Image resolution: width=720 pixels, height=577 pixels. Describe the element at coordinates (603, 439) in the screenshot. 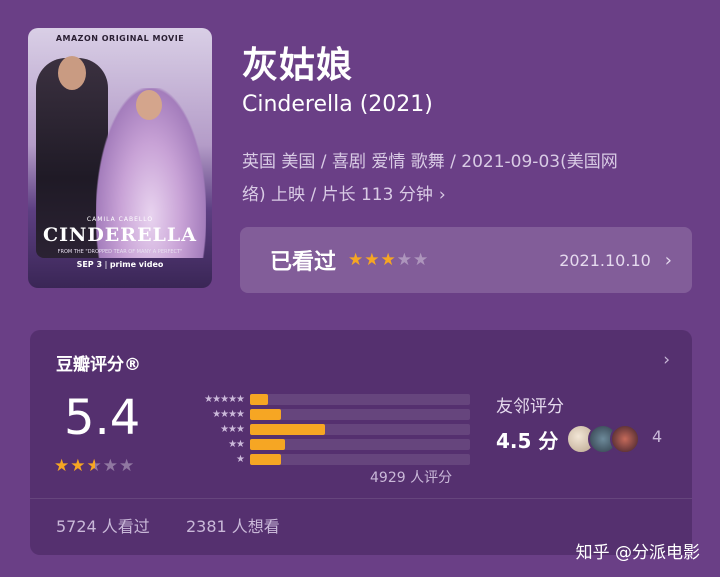

I see `friends-avatars` at that location.